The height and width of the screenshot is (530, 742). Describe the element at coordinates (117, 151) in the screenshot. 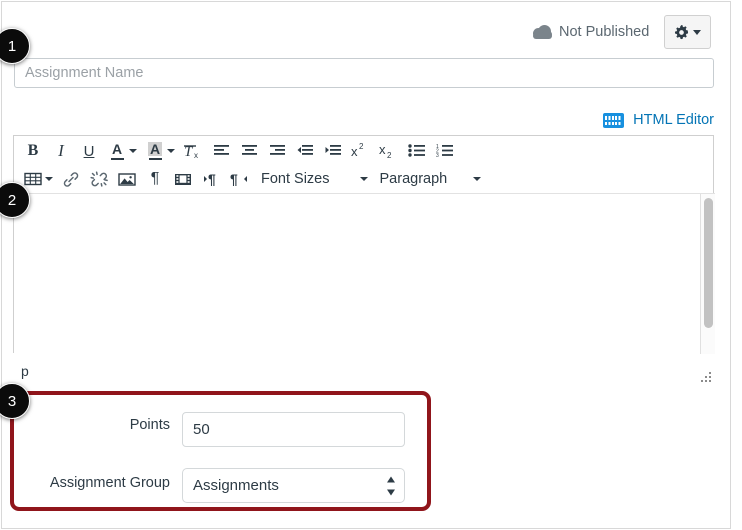

I see `text-color-button: A` at that location.